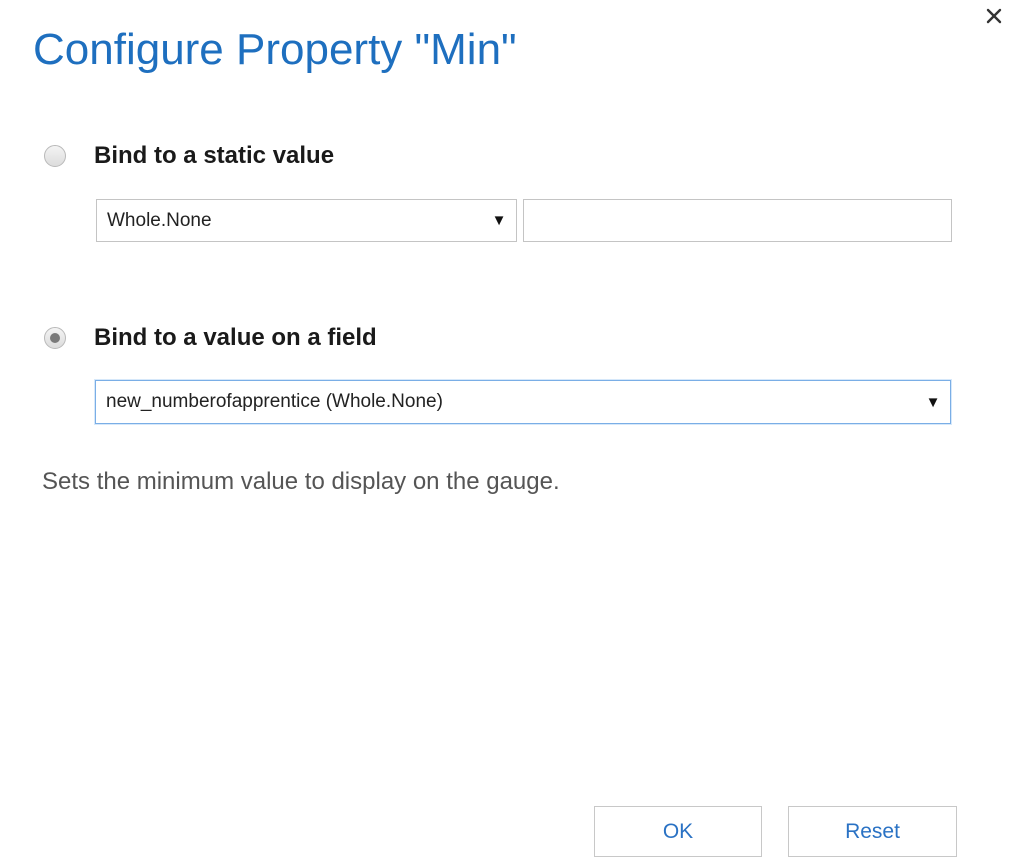 This screenshot has width=1010, height=868. I want to click on ok-button: OK, so click(678, 831).